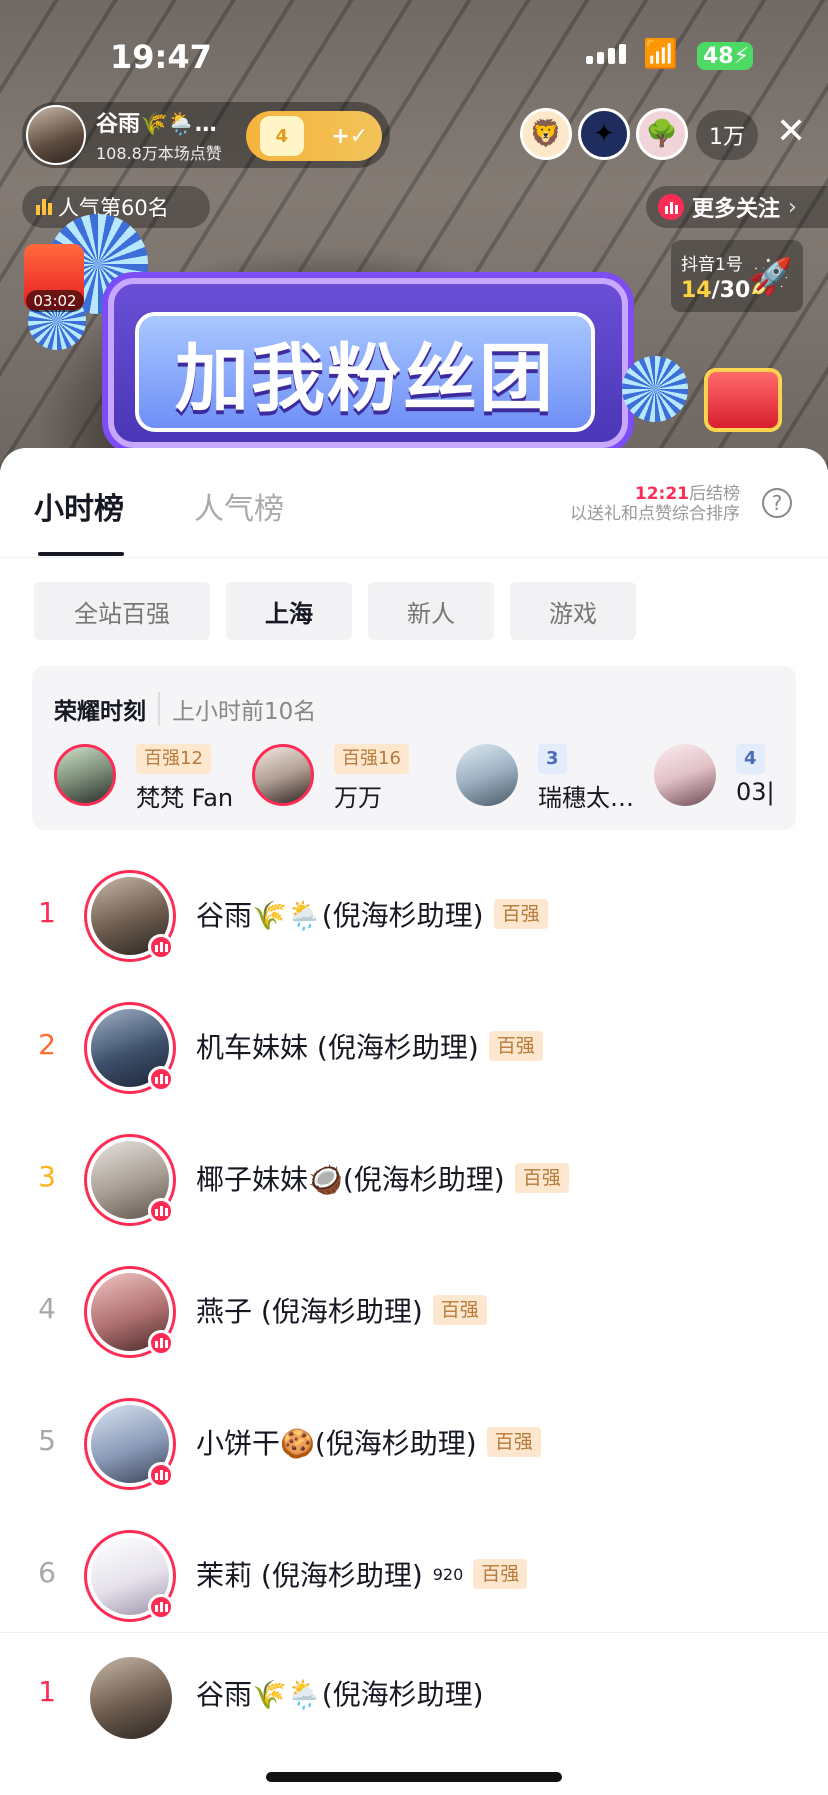 This screenshot has width=828, height=1795. What do you see at coordinates (741, 56) in the screenshot?
I see `charging-icon: ⚡` at bounding box center [741, 56].